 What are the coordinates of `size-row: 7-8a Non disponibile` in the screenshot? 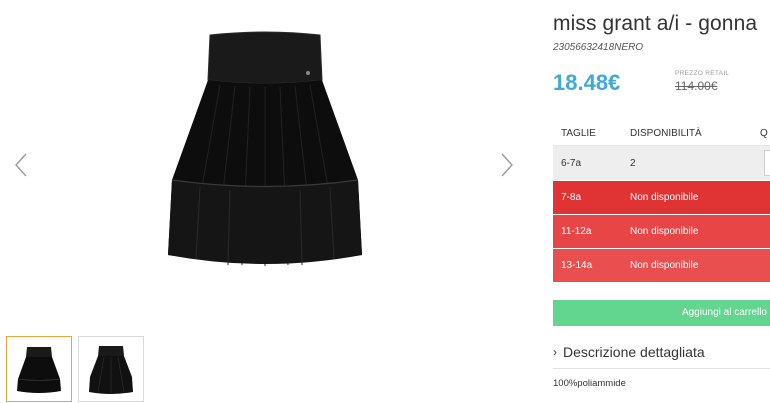 It's located at (661, 197).